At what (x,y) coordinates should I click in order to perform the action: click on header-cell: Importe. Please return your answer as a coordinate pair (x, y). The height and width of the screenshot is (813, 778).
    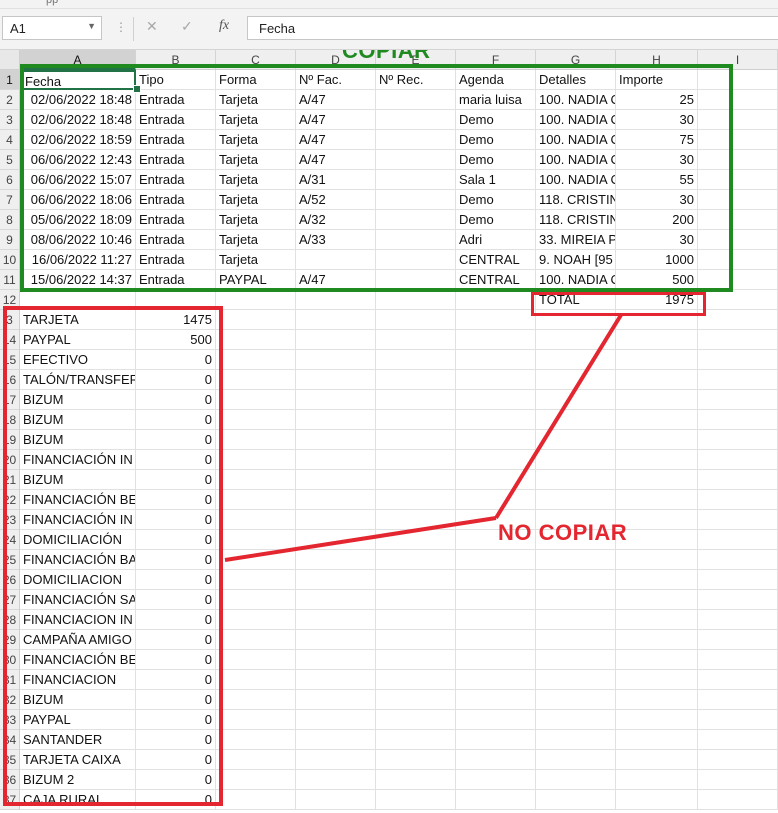
    Looking at the image, I should click on (657, 80).